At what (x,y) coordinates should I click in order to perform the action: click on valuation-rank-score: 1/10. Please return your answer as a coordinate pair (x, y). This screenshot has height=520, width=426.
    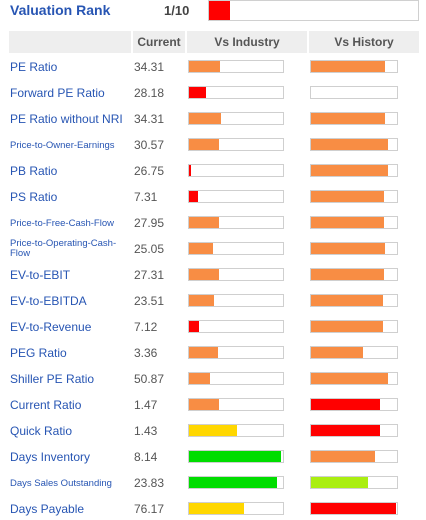
    Looking at the image, I should click on (177, 10).